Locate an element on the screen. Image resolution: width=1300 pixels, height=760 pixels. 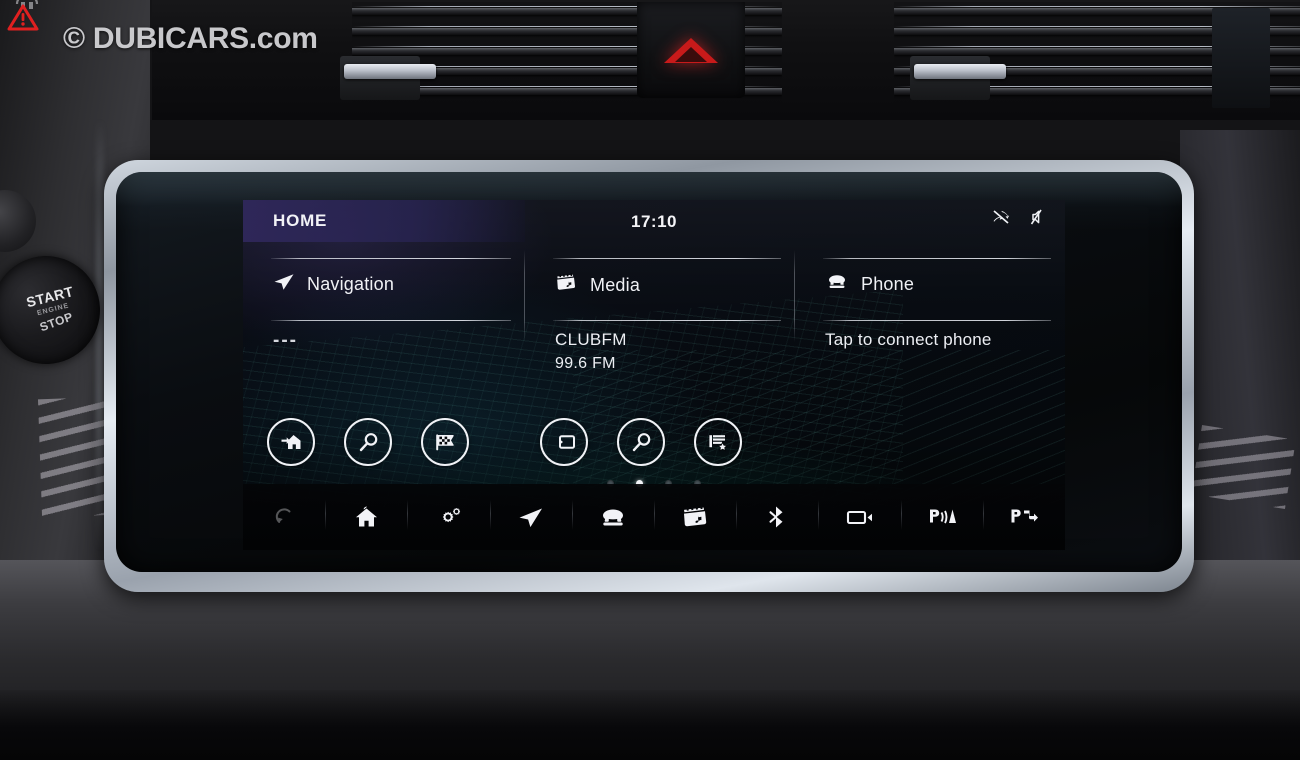
camera-button is located at coordinates (859, 517).